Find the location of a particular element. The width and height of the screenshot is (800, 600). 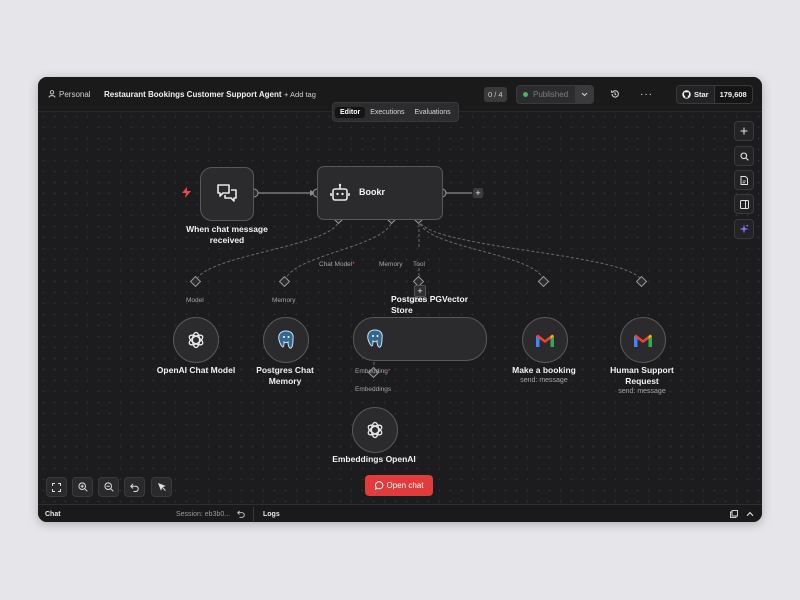

search-icon is located at coordinates (744, 156).